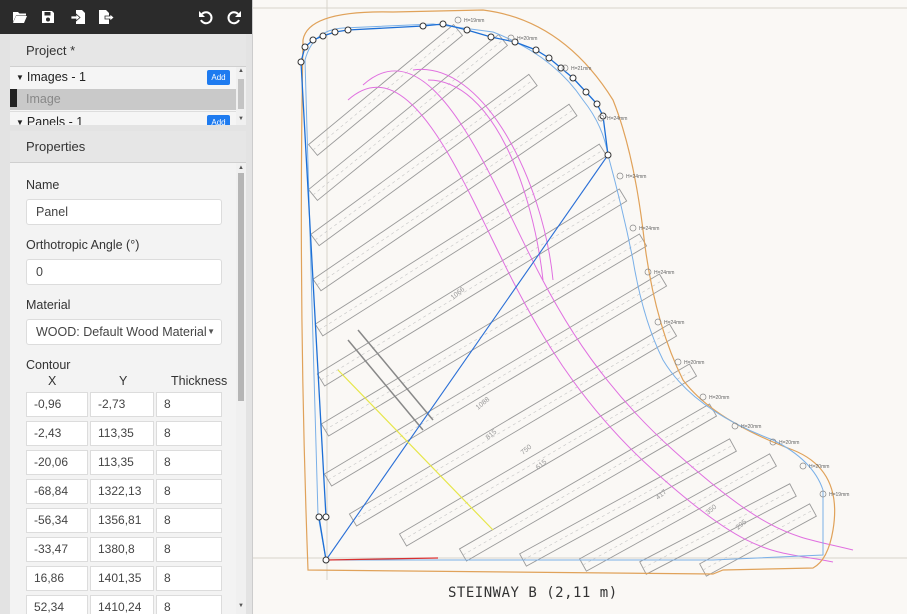 The height and width of the screenshot is (614, 907). What do you see at coordinates (123, 99) in the screenshot?
I see `tree-item-image: Image` at bounding box center [123, 99].